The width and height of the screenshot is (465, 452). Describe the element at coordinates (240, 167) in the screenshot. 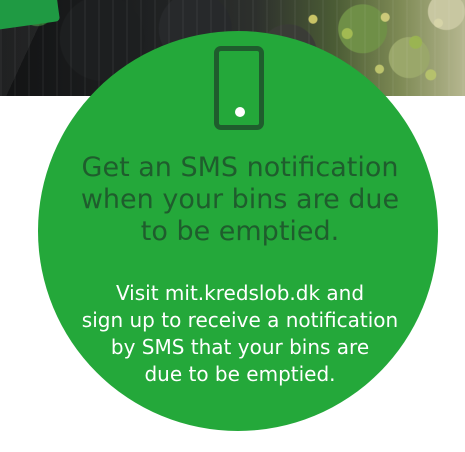

I see `headline-line-1: Get an SMS notification` at that location.